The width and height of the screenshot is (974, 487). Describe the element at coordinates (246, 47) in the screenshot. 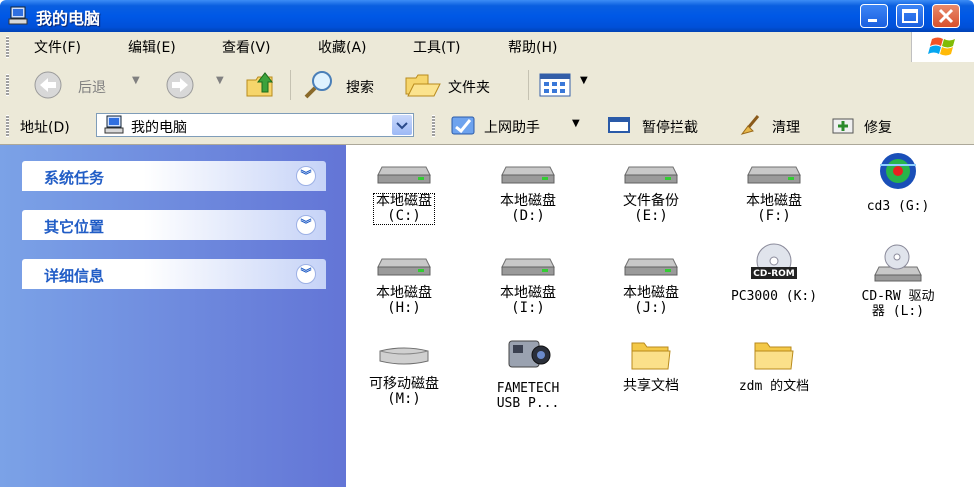

I see `menu-view: 查看(V)` at that location.